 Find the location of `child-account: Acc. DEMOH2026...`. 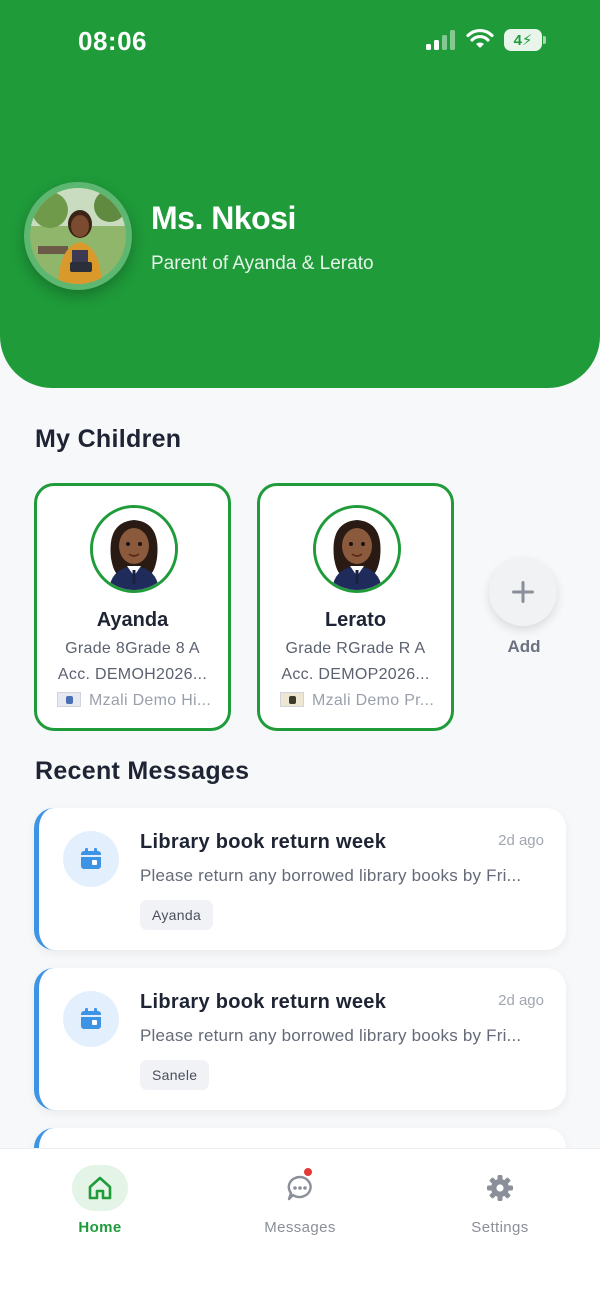

child-account: Acc. DEMOH2026... is located at coordinates (132, 674).